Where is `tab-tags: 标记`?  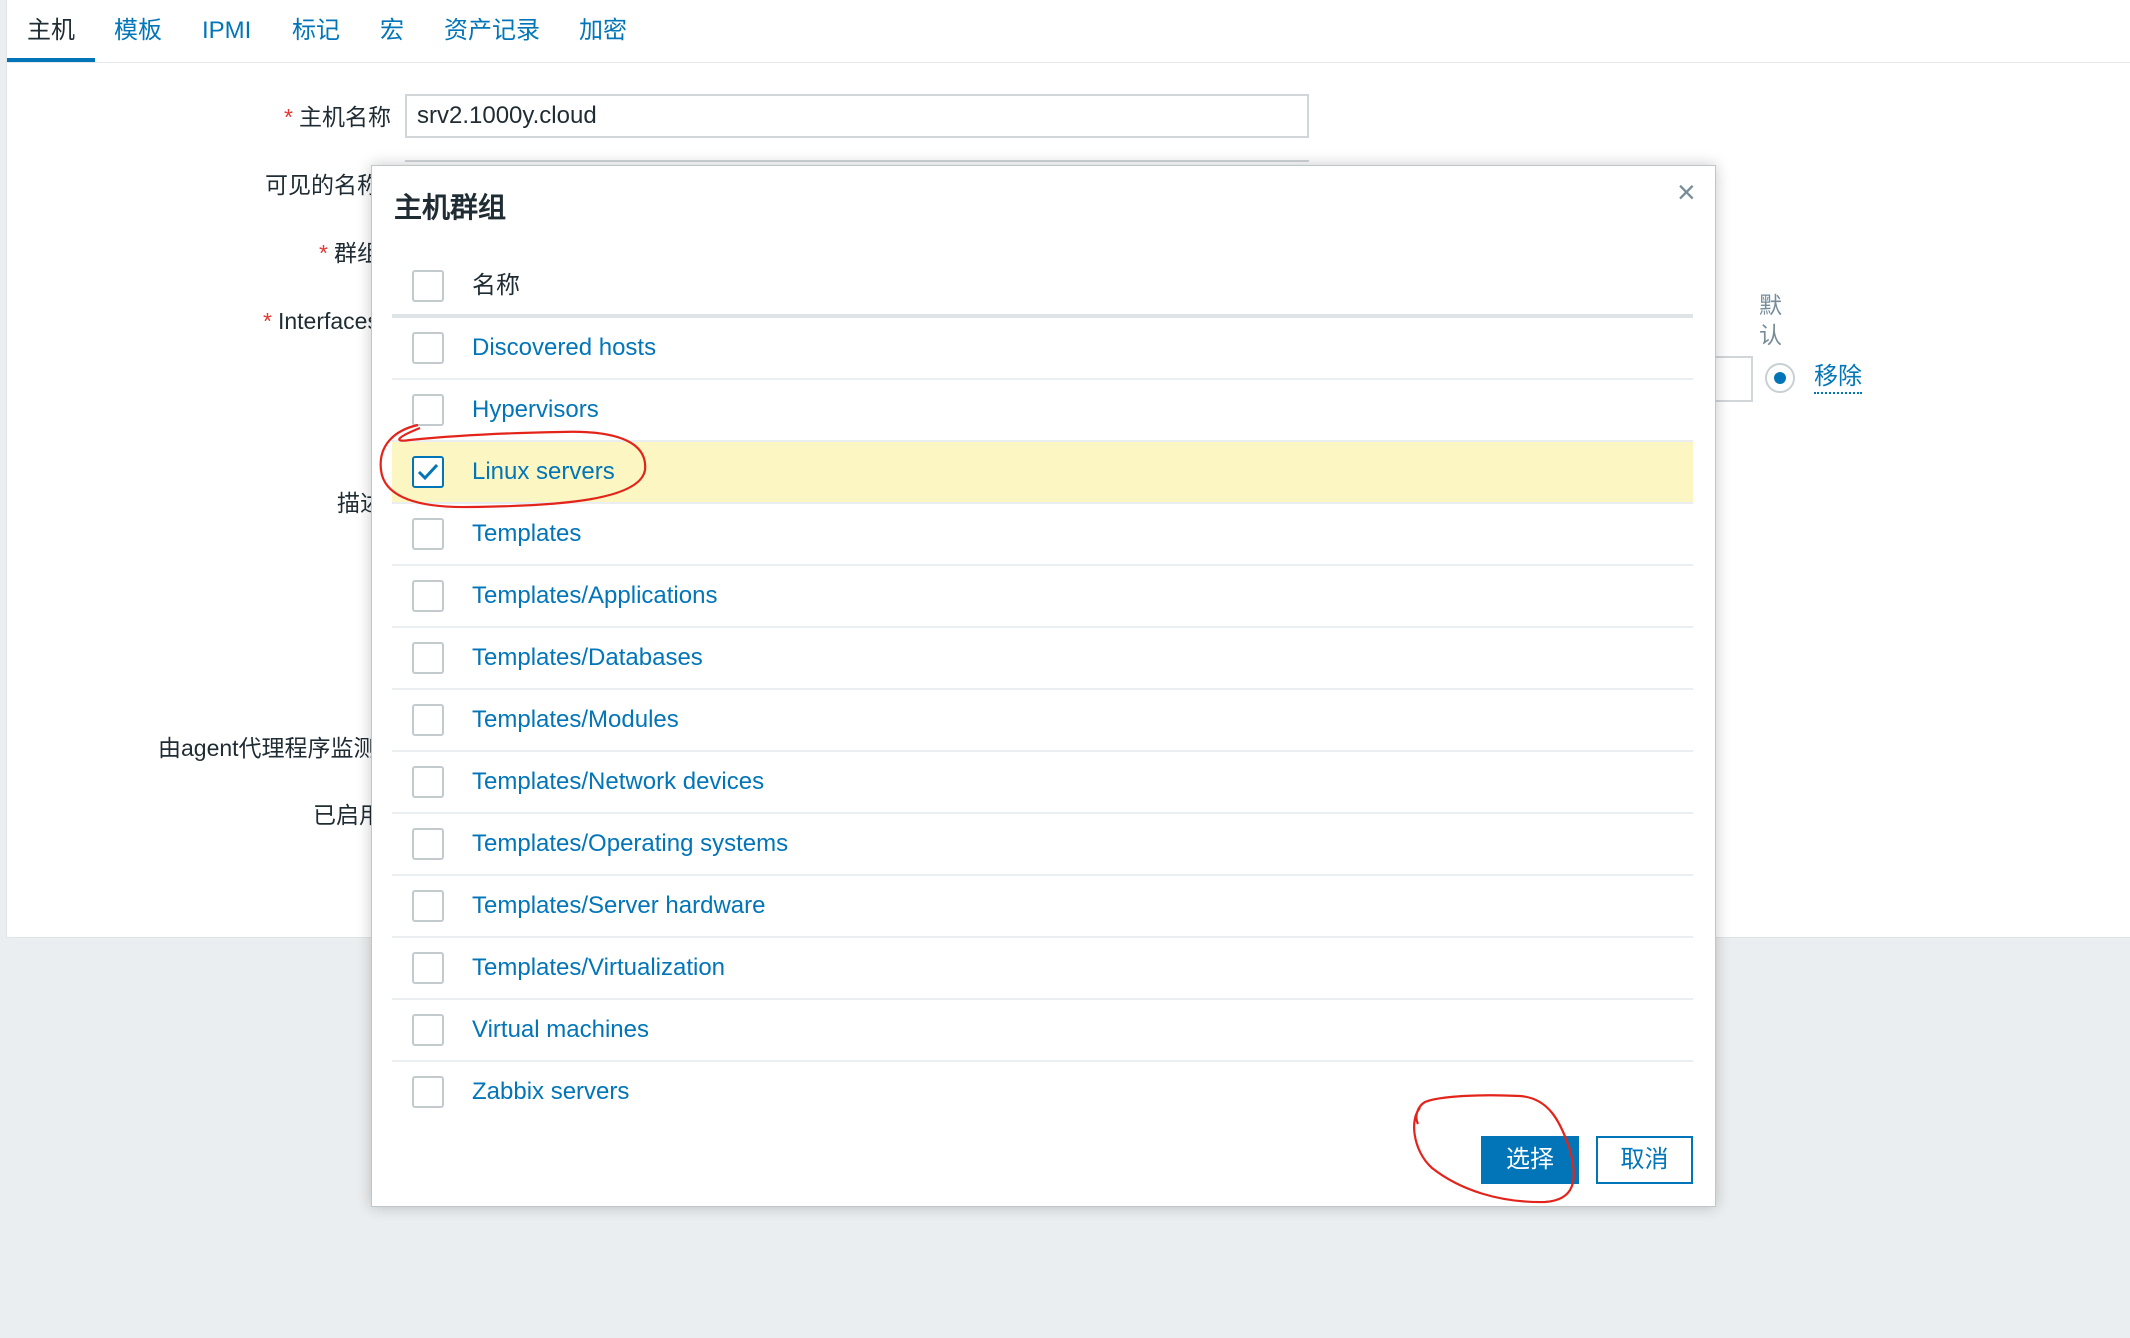
tab-tags: 标记 is located at coordinates (316, 31).